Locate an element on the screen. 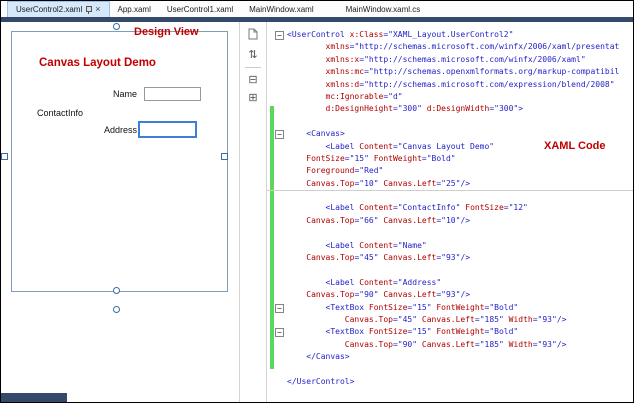  code-tag: </Canvas> is located at coordinates (318, 357).